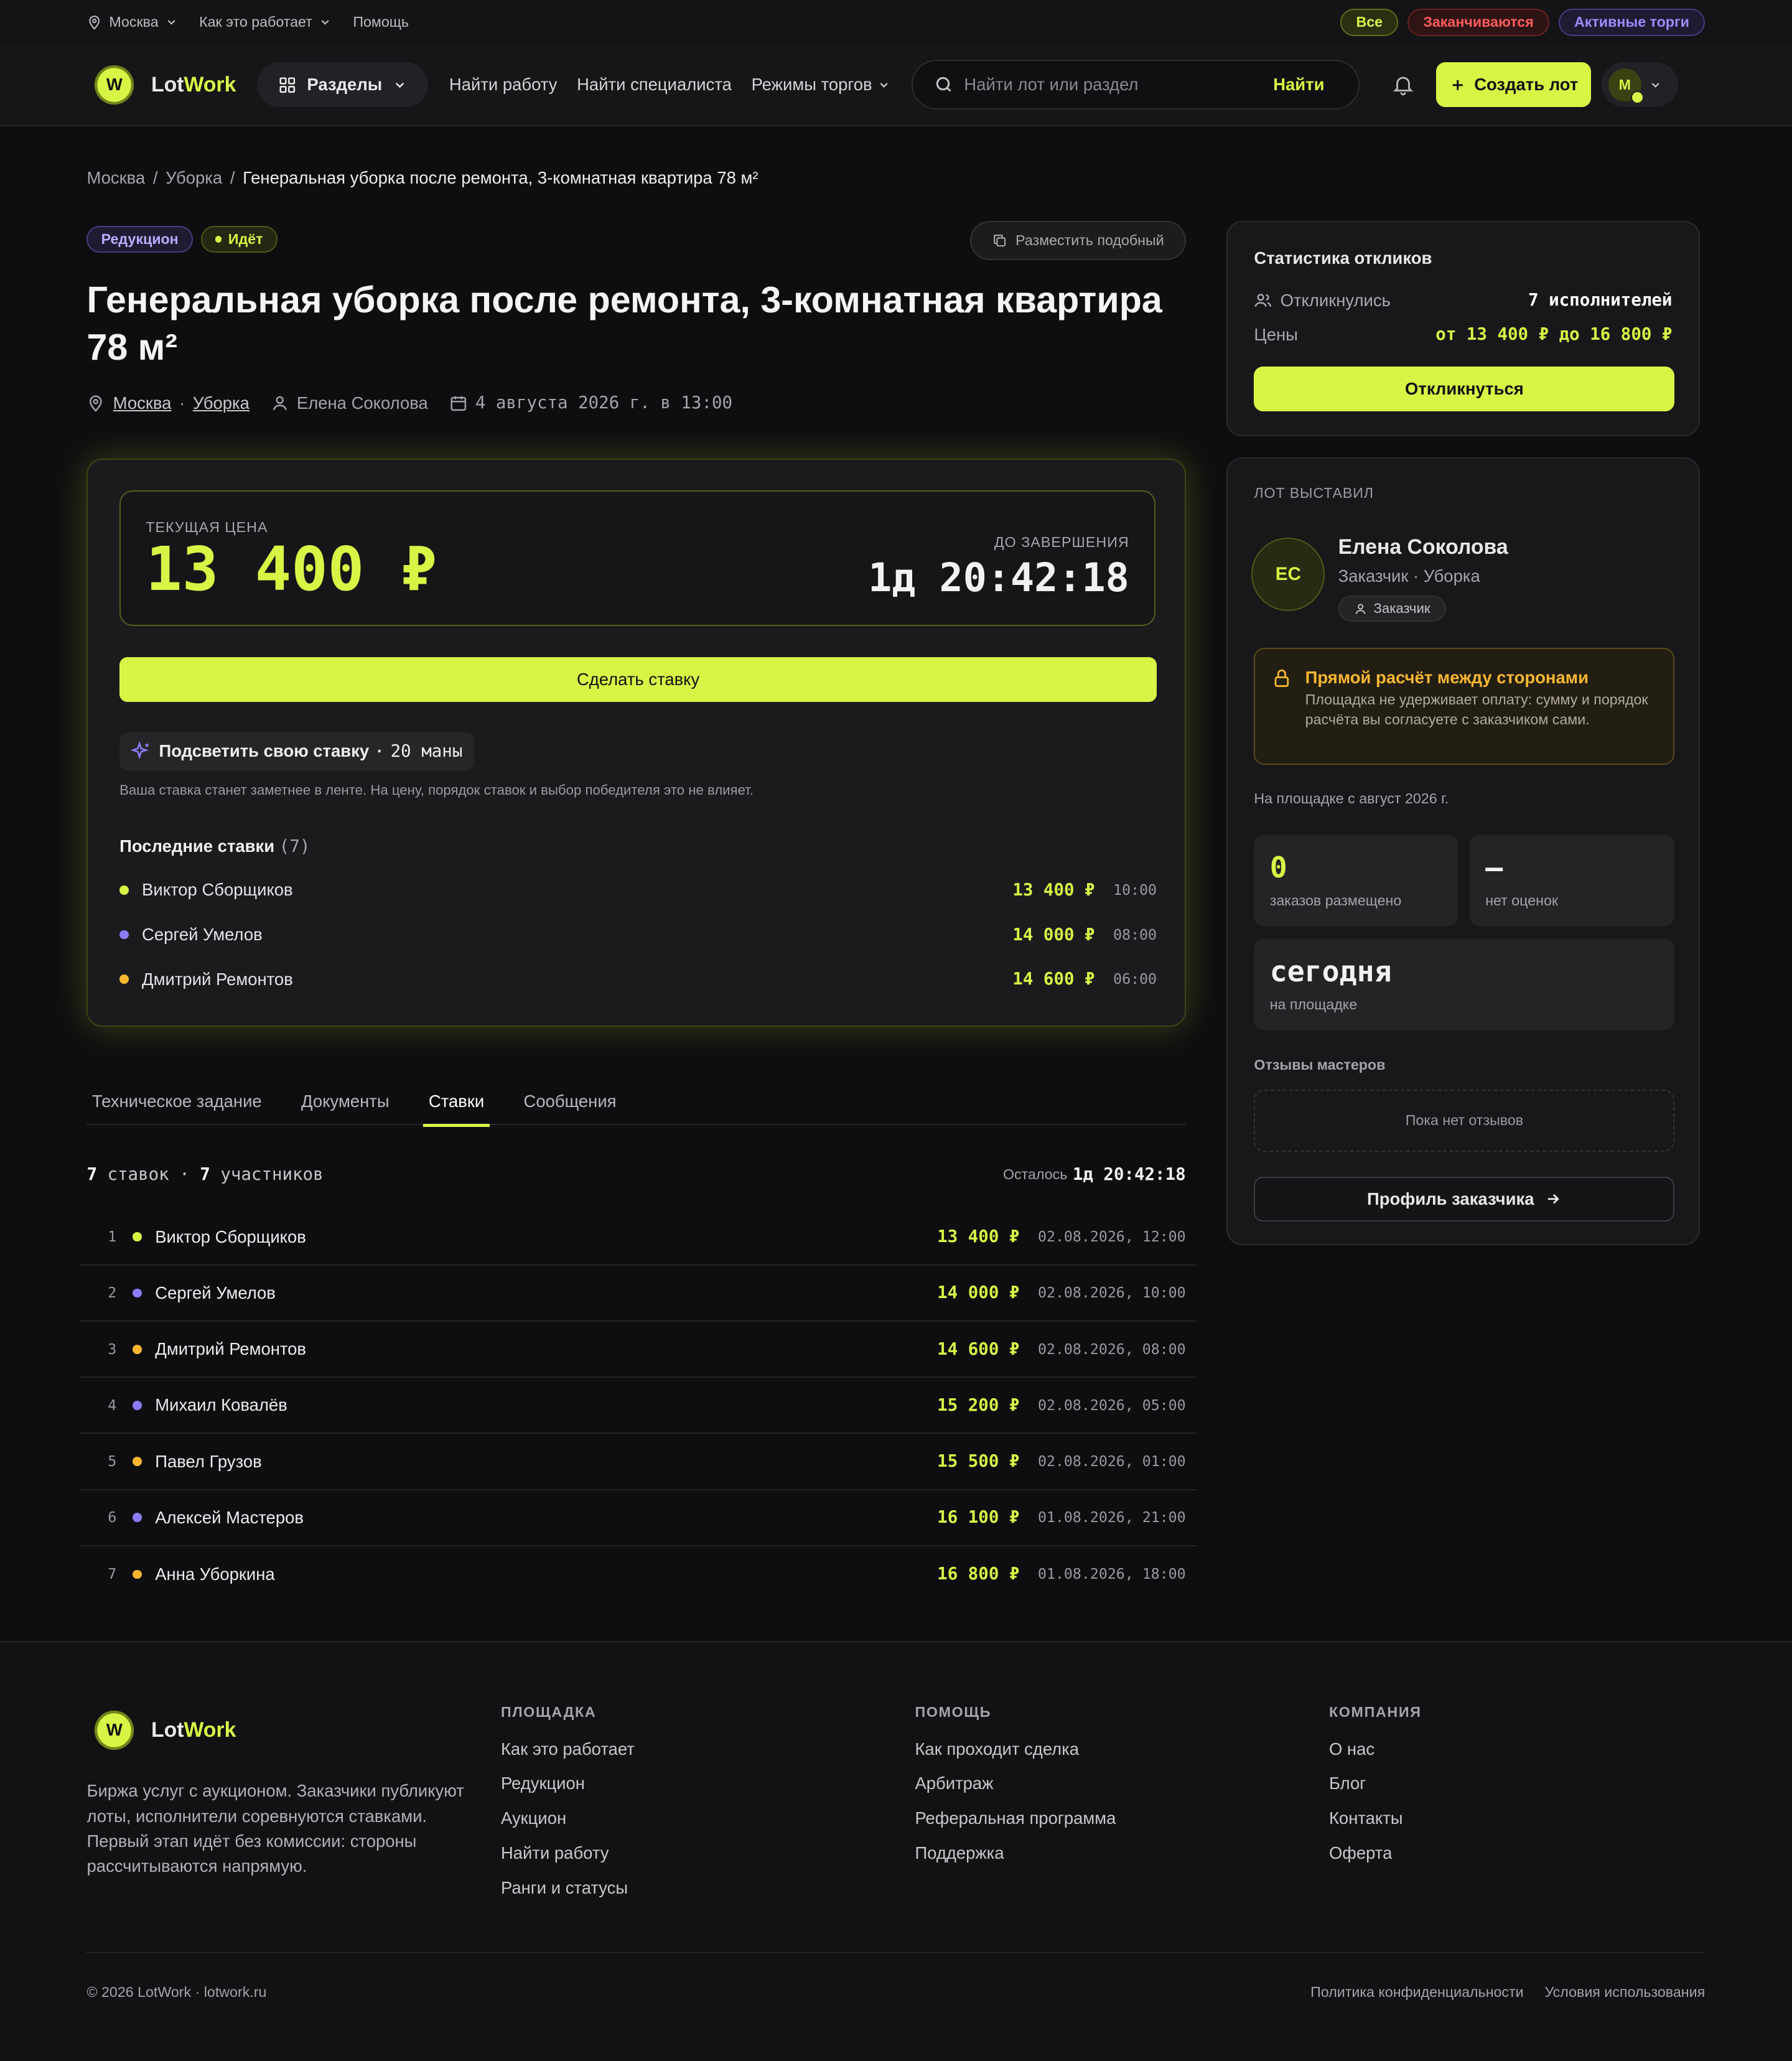 The image size is (1792, 2061). Describe the element at coordinates (654, 85) in the screenshot. I see `nav-find-specialist: Найти специалиста` at that location.